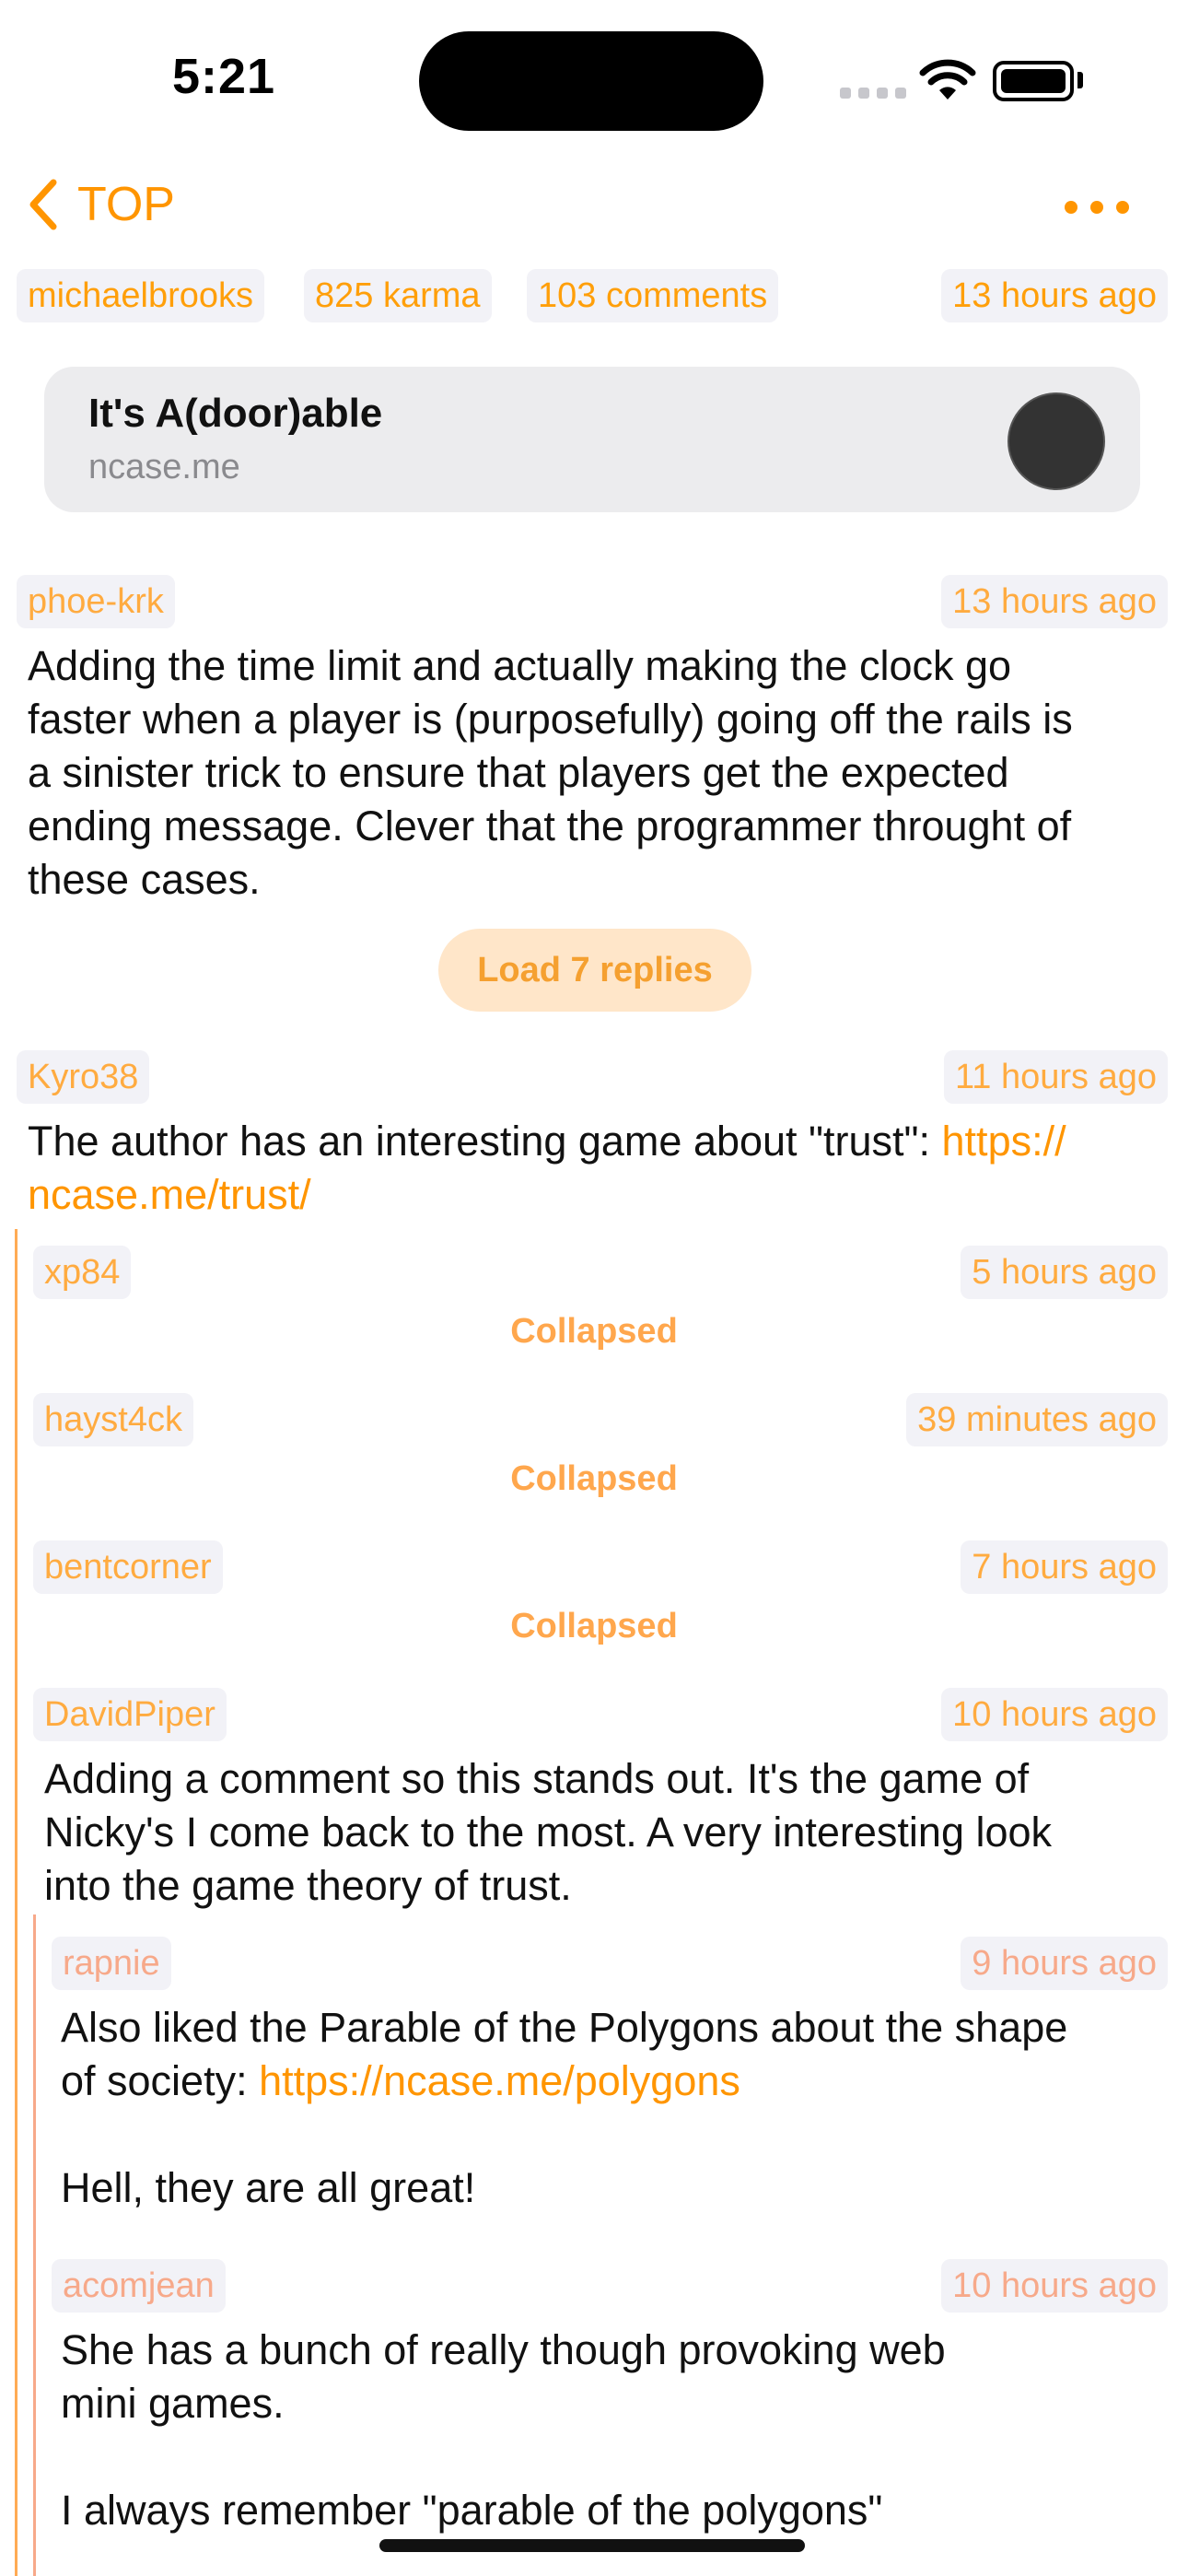  What do you see at coordinates (1055, 1077) in the screenshot?
I see `comment-time: 11 hours ago` at bounding box center [1055, 1077].